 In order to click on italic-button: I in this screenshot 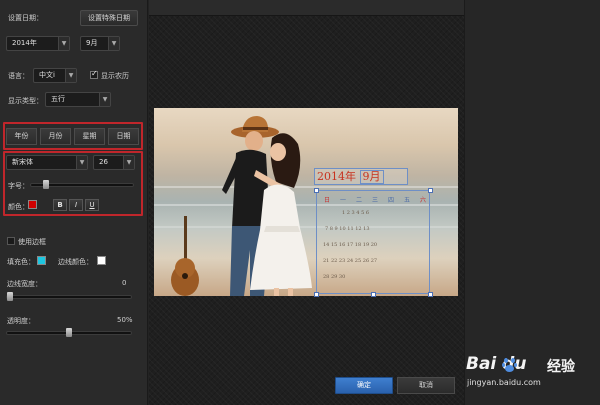, I will do `click(76, 205)`.